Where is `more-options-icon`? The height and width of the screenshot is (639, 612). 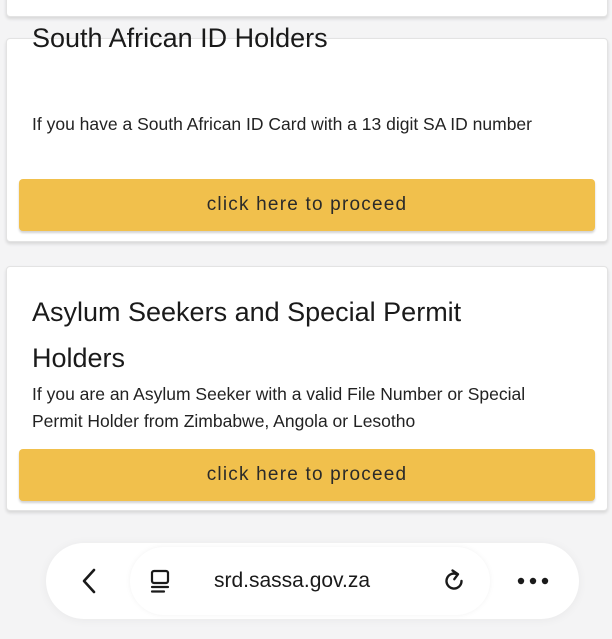 more-options-icon is located at coordinates (533, 581).